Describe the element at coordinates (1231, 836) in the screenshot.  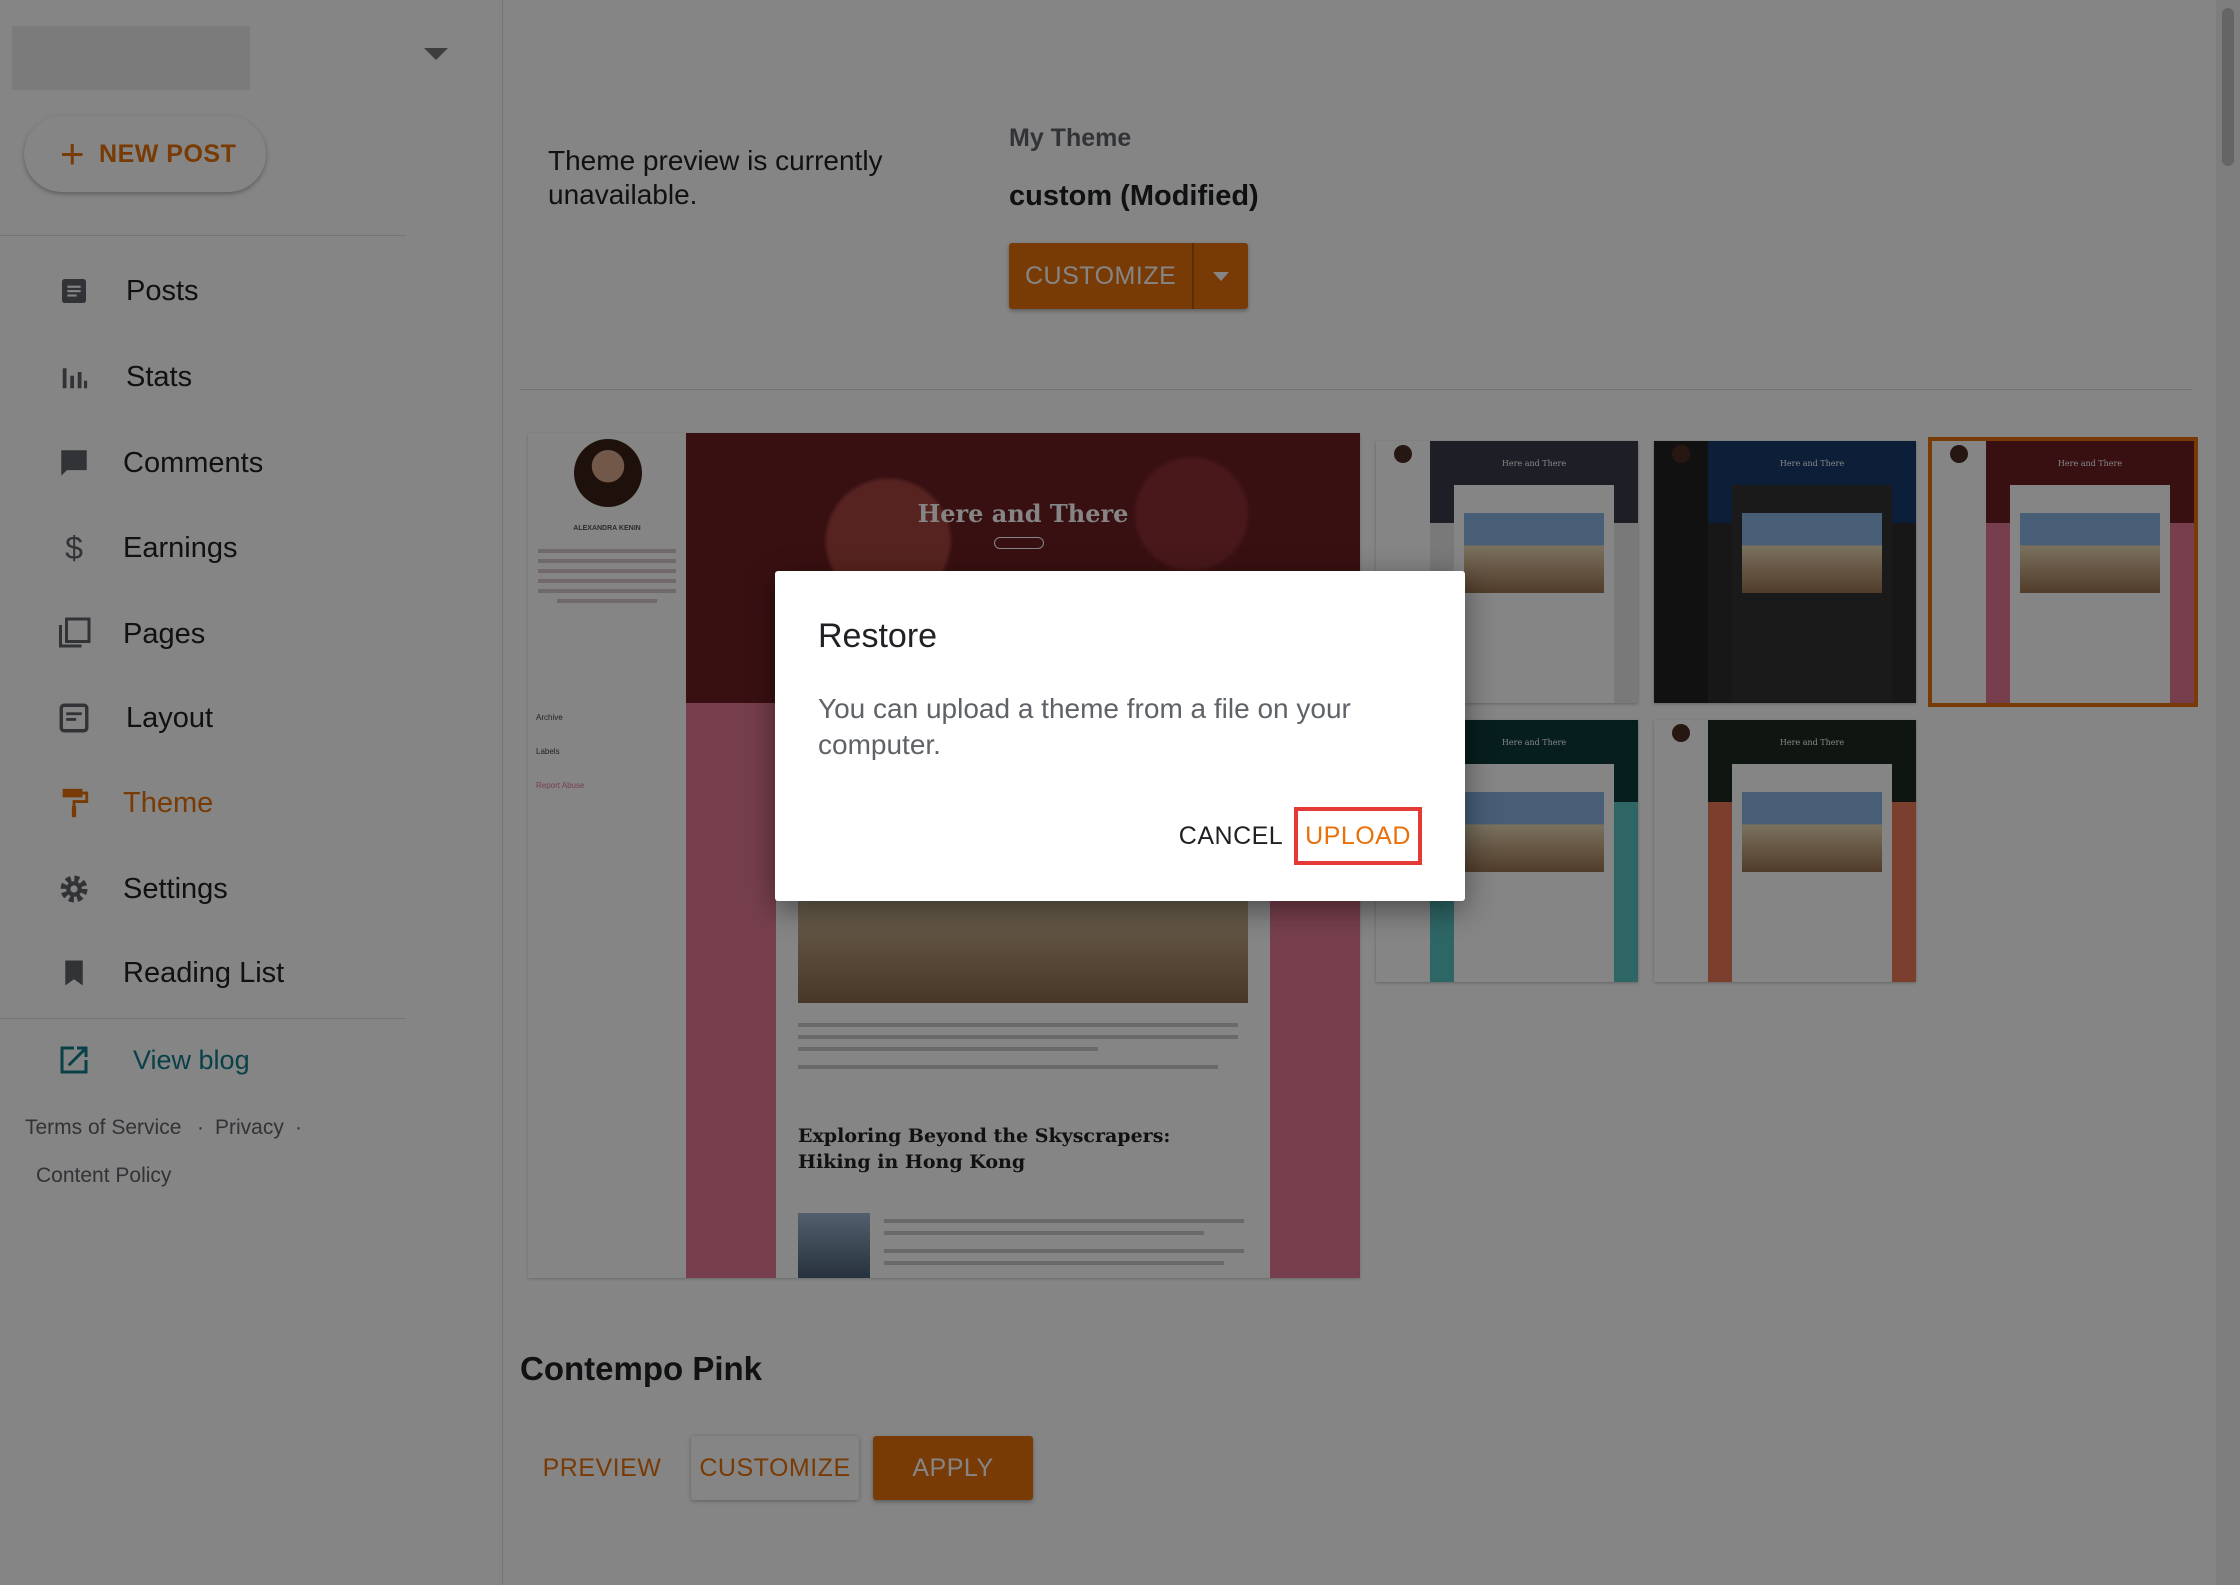
I see `cancel-button: CANCEL` at that location.